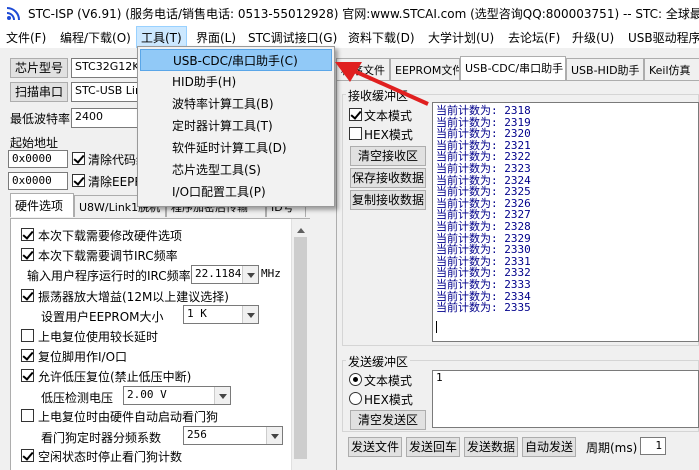 This screenshot has height=470, width=699. I want to click on annotation-arrow-icon, so click(382, 84).